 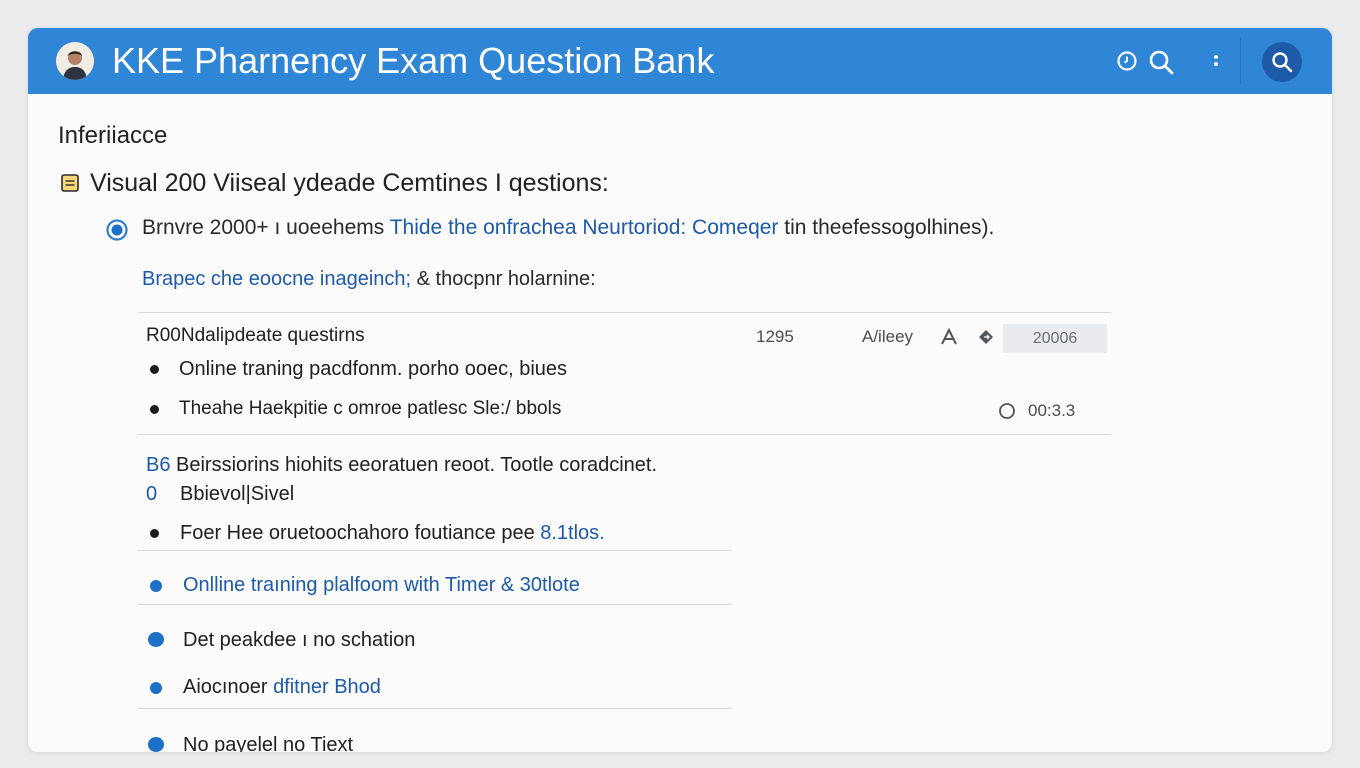 What do you see at coordinates (1127, 61) in the screenshot?
I see `clock-icon` at bounding box center [1127, 61].